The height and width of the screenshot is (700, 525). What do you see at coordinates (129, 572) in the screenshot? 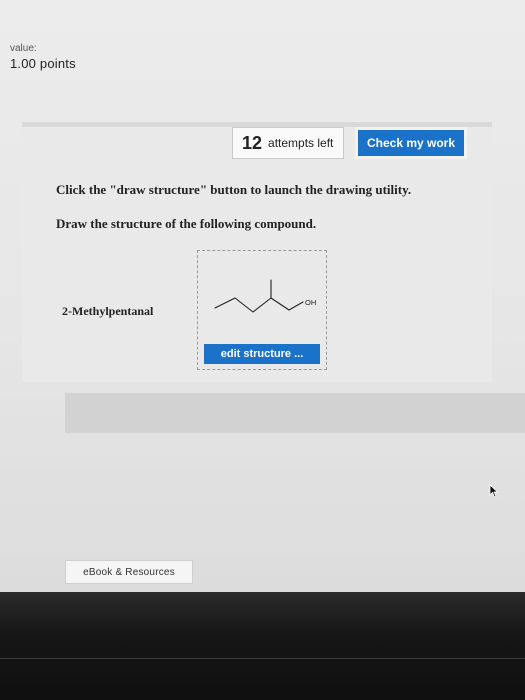
I see `ebook-resources-button: eBook & Resources` at bounding box center [129, 572].